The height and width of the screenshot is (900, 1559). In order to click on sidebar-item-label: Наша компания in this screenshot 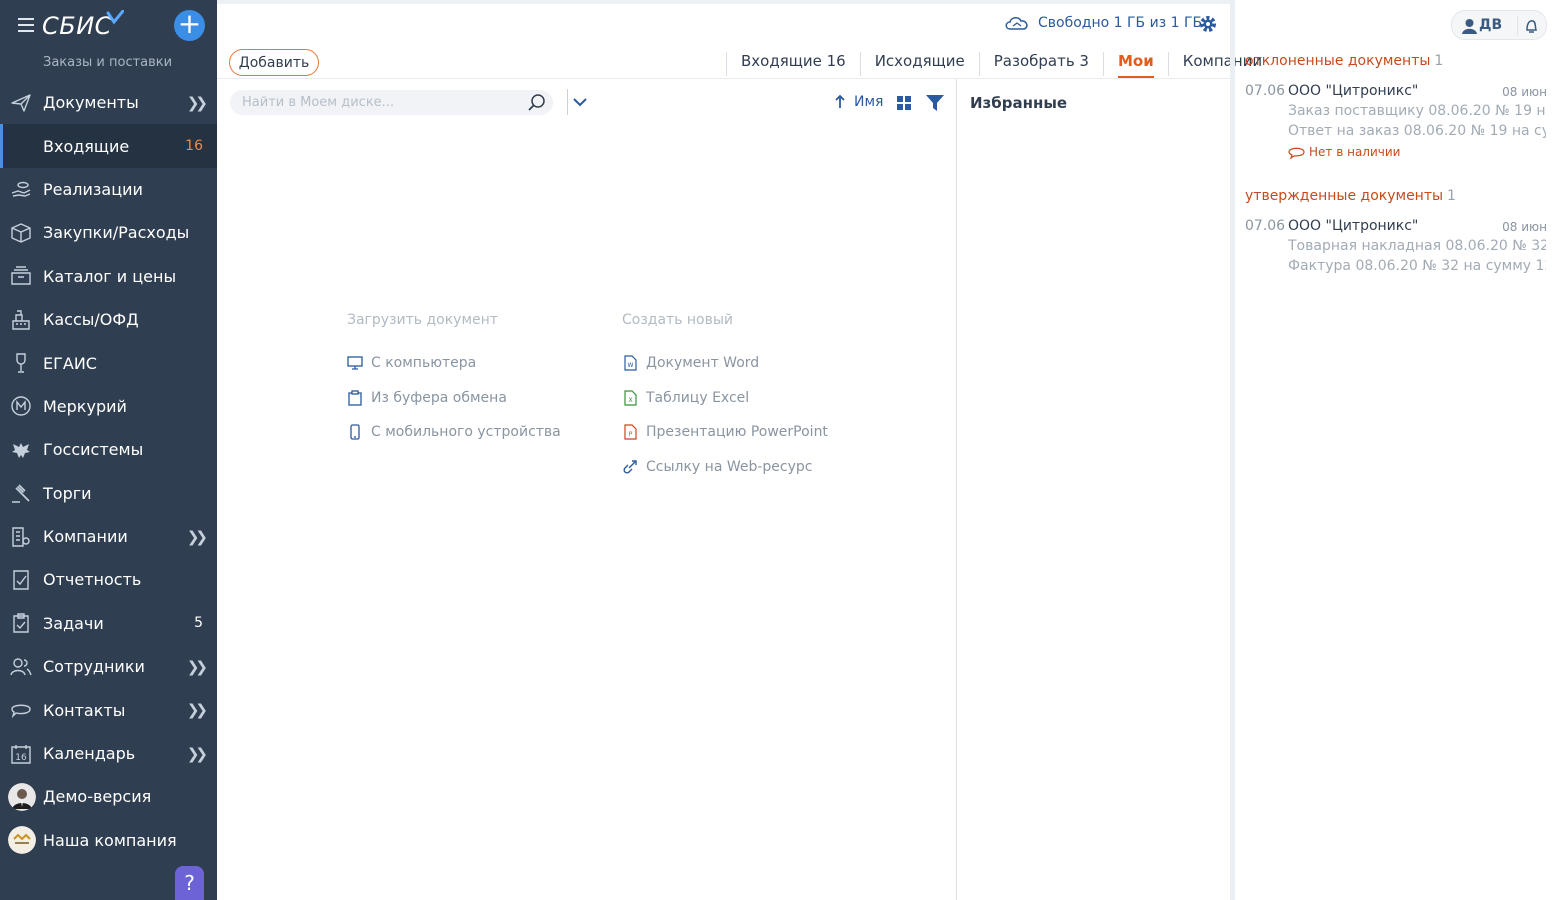, I will do `click(110, 840)`.